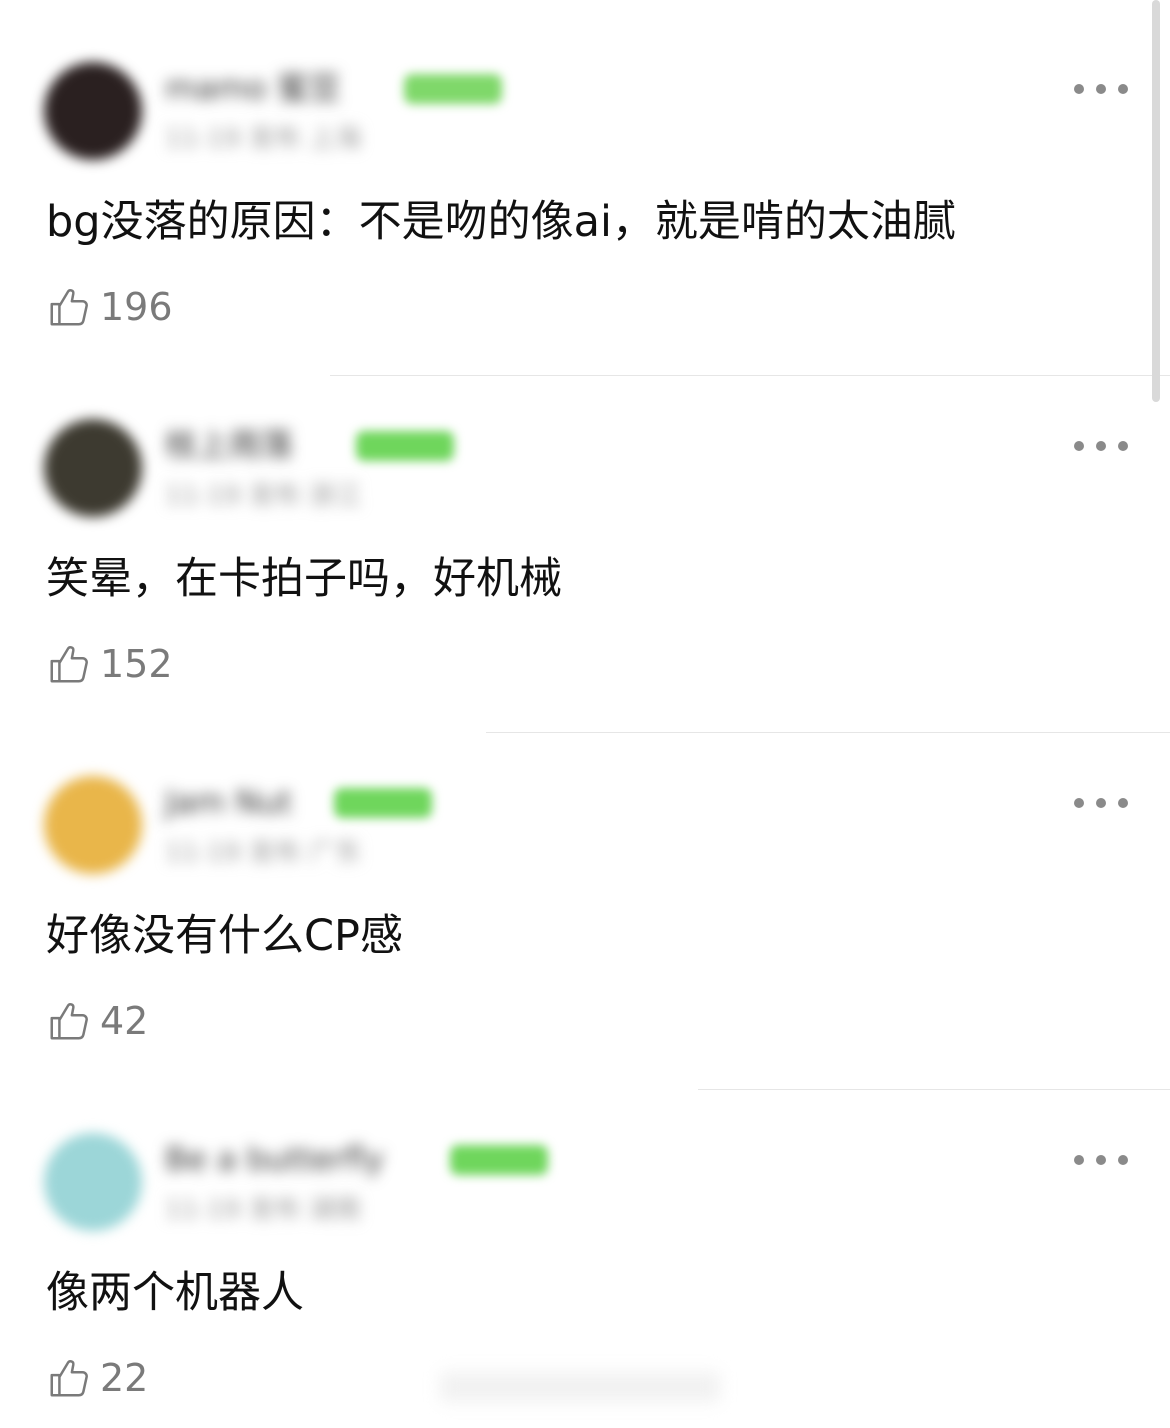 Image resolution: width=1170 pixels, height=1428 pixels. What do you see at coordinates (304, 579) in the screenshot?
I see `comment-text: 笑晕，在卡拍子吗，好机械` at bounding box center [304, 579].